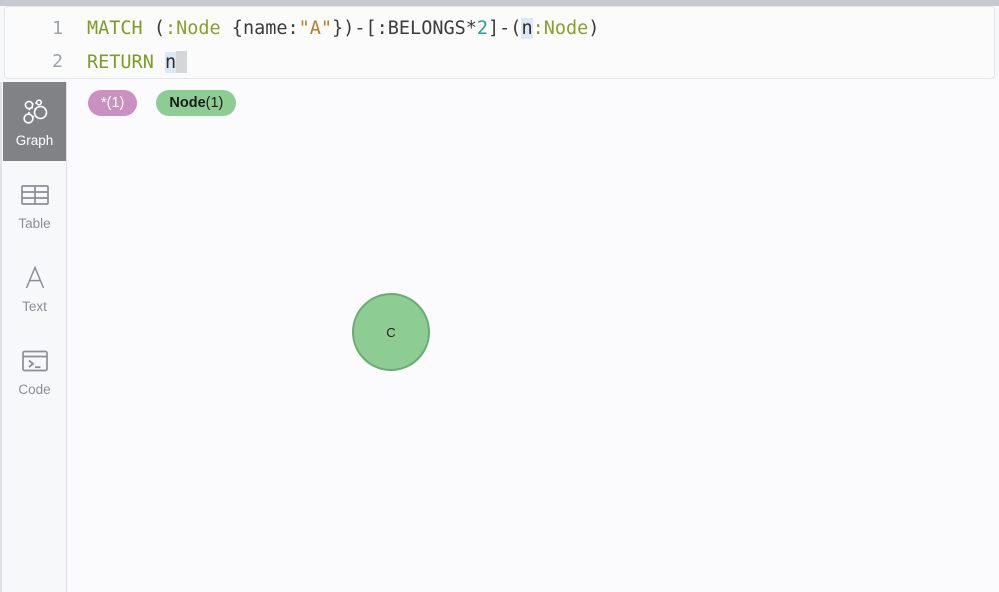 The image size is (999, 592). What do you see at coordinates (192, 28) in the screenshot?
I see `token-label-node-a: :Node` at bounding box center [192, 28].